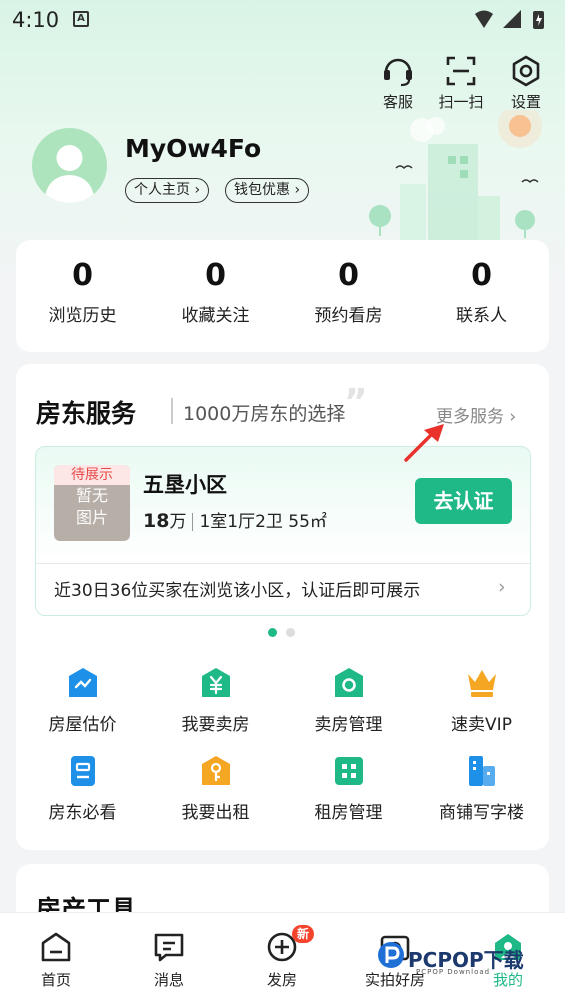  Describe the element at coordinates (461, 71) in the screenshot. I see `scan-icon` at that location.